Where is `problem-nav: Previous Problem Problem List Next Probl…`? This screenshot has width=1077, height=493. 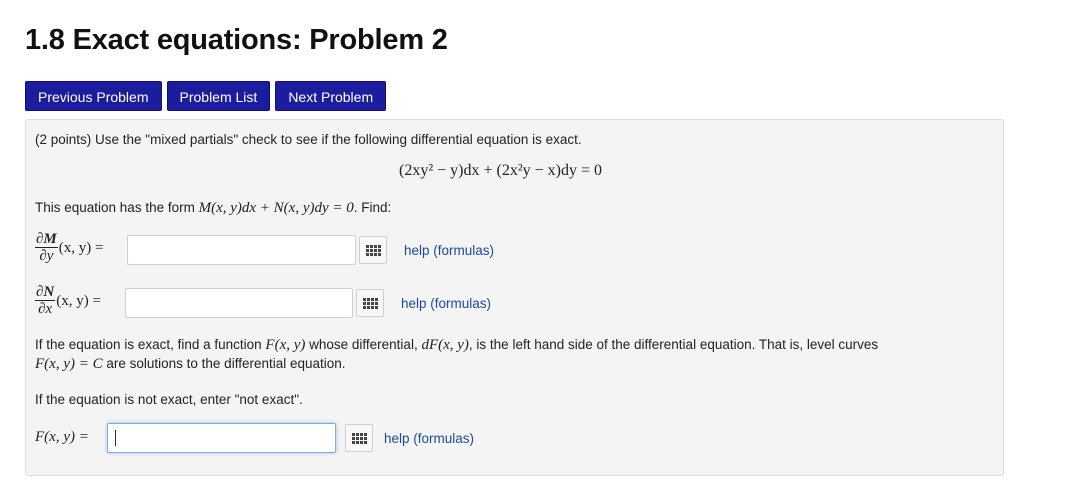 problem-nav: Previous Problem Problem List Next Probl… is located at coordinates (206, 96).